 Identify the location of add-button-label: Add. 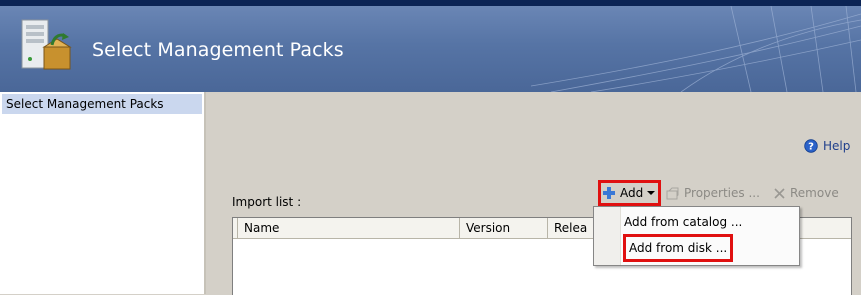
(632, 193).